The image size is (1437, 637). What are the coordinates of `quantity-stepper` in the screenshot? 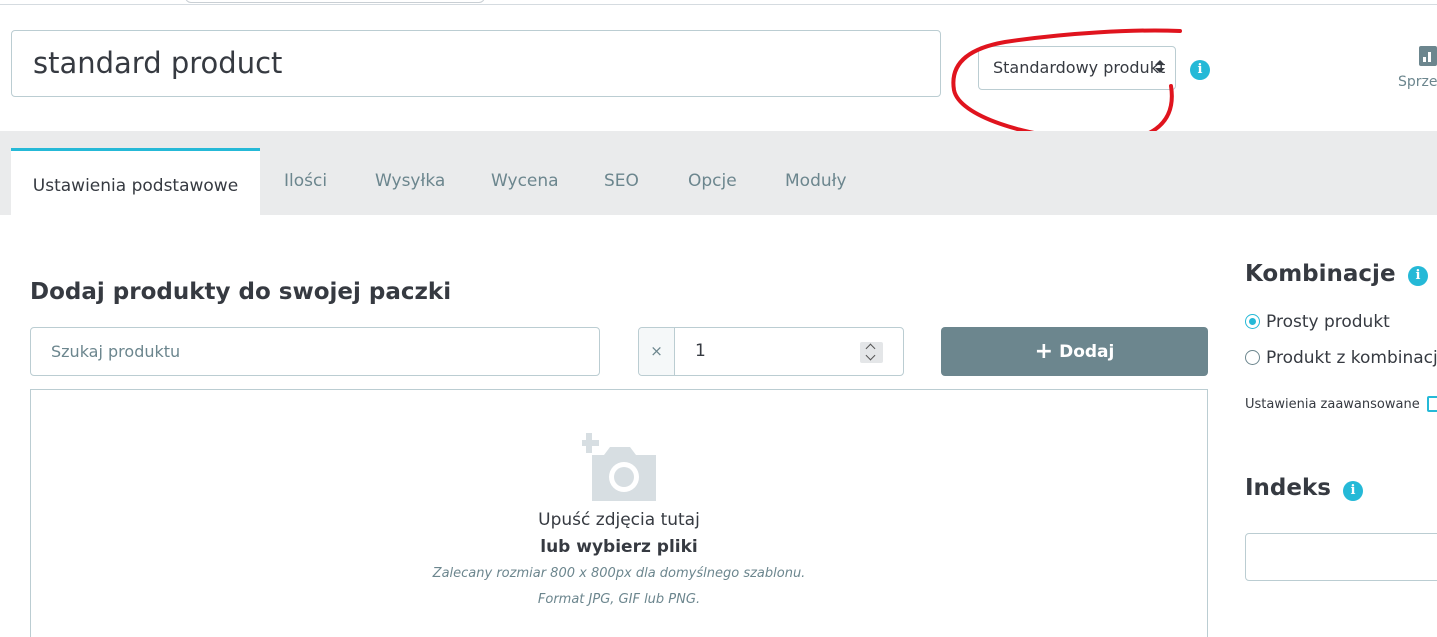 It's located at (871, 352).